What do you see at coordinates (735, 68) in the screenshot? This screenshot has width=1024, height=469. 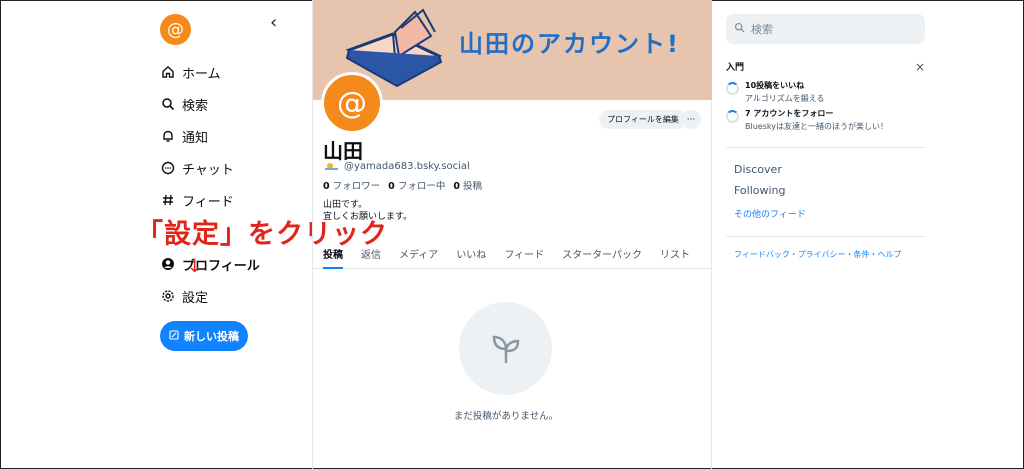 I see `getting-started-title: 入門` at bounding box center [735, 68].